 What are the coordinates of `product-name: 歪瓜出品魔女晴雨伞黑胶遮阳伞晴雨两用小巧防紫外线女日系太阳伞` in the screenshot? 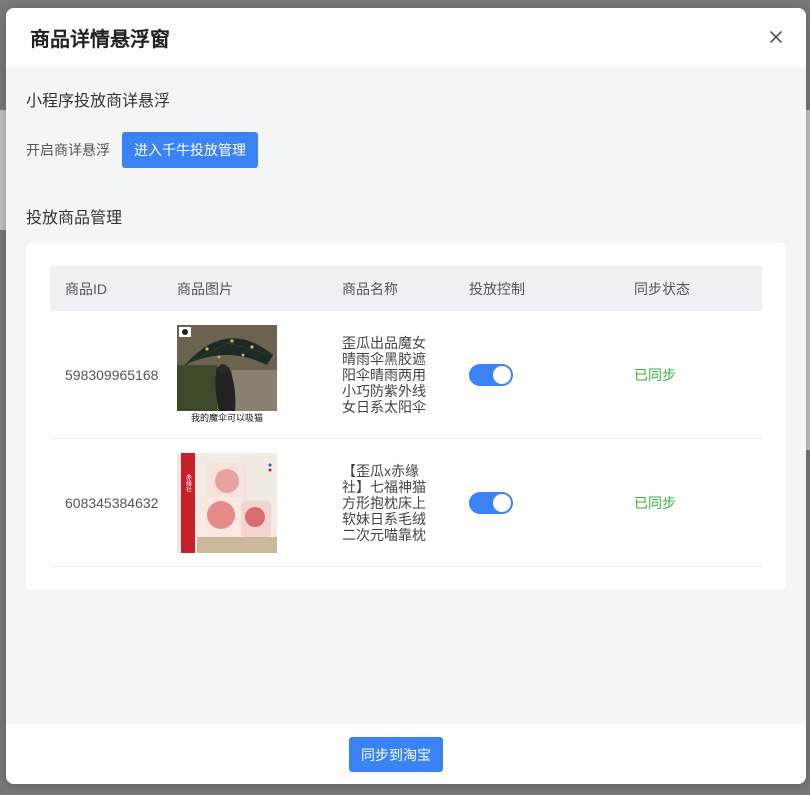 It's located at (384, 374).